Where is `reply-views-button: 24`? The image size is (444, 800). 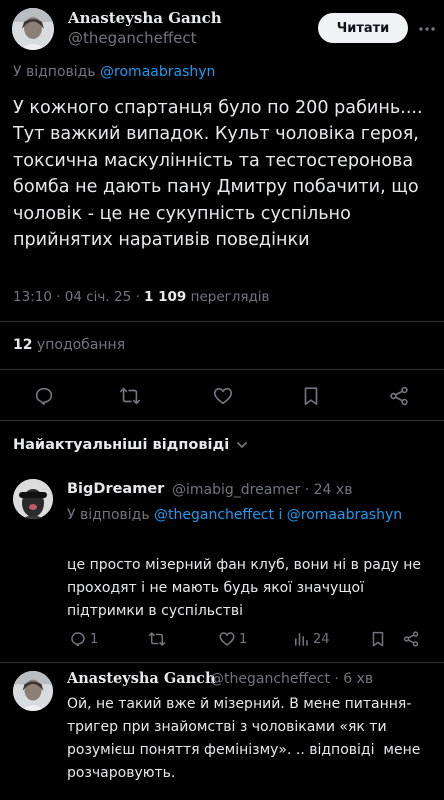 reply-views-button: 24 is located at coordinates (311, 639).